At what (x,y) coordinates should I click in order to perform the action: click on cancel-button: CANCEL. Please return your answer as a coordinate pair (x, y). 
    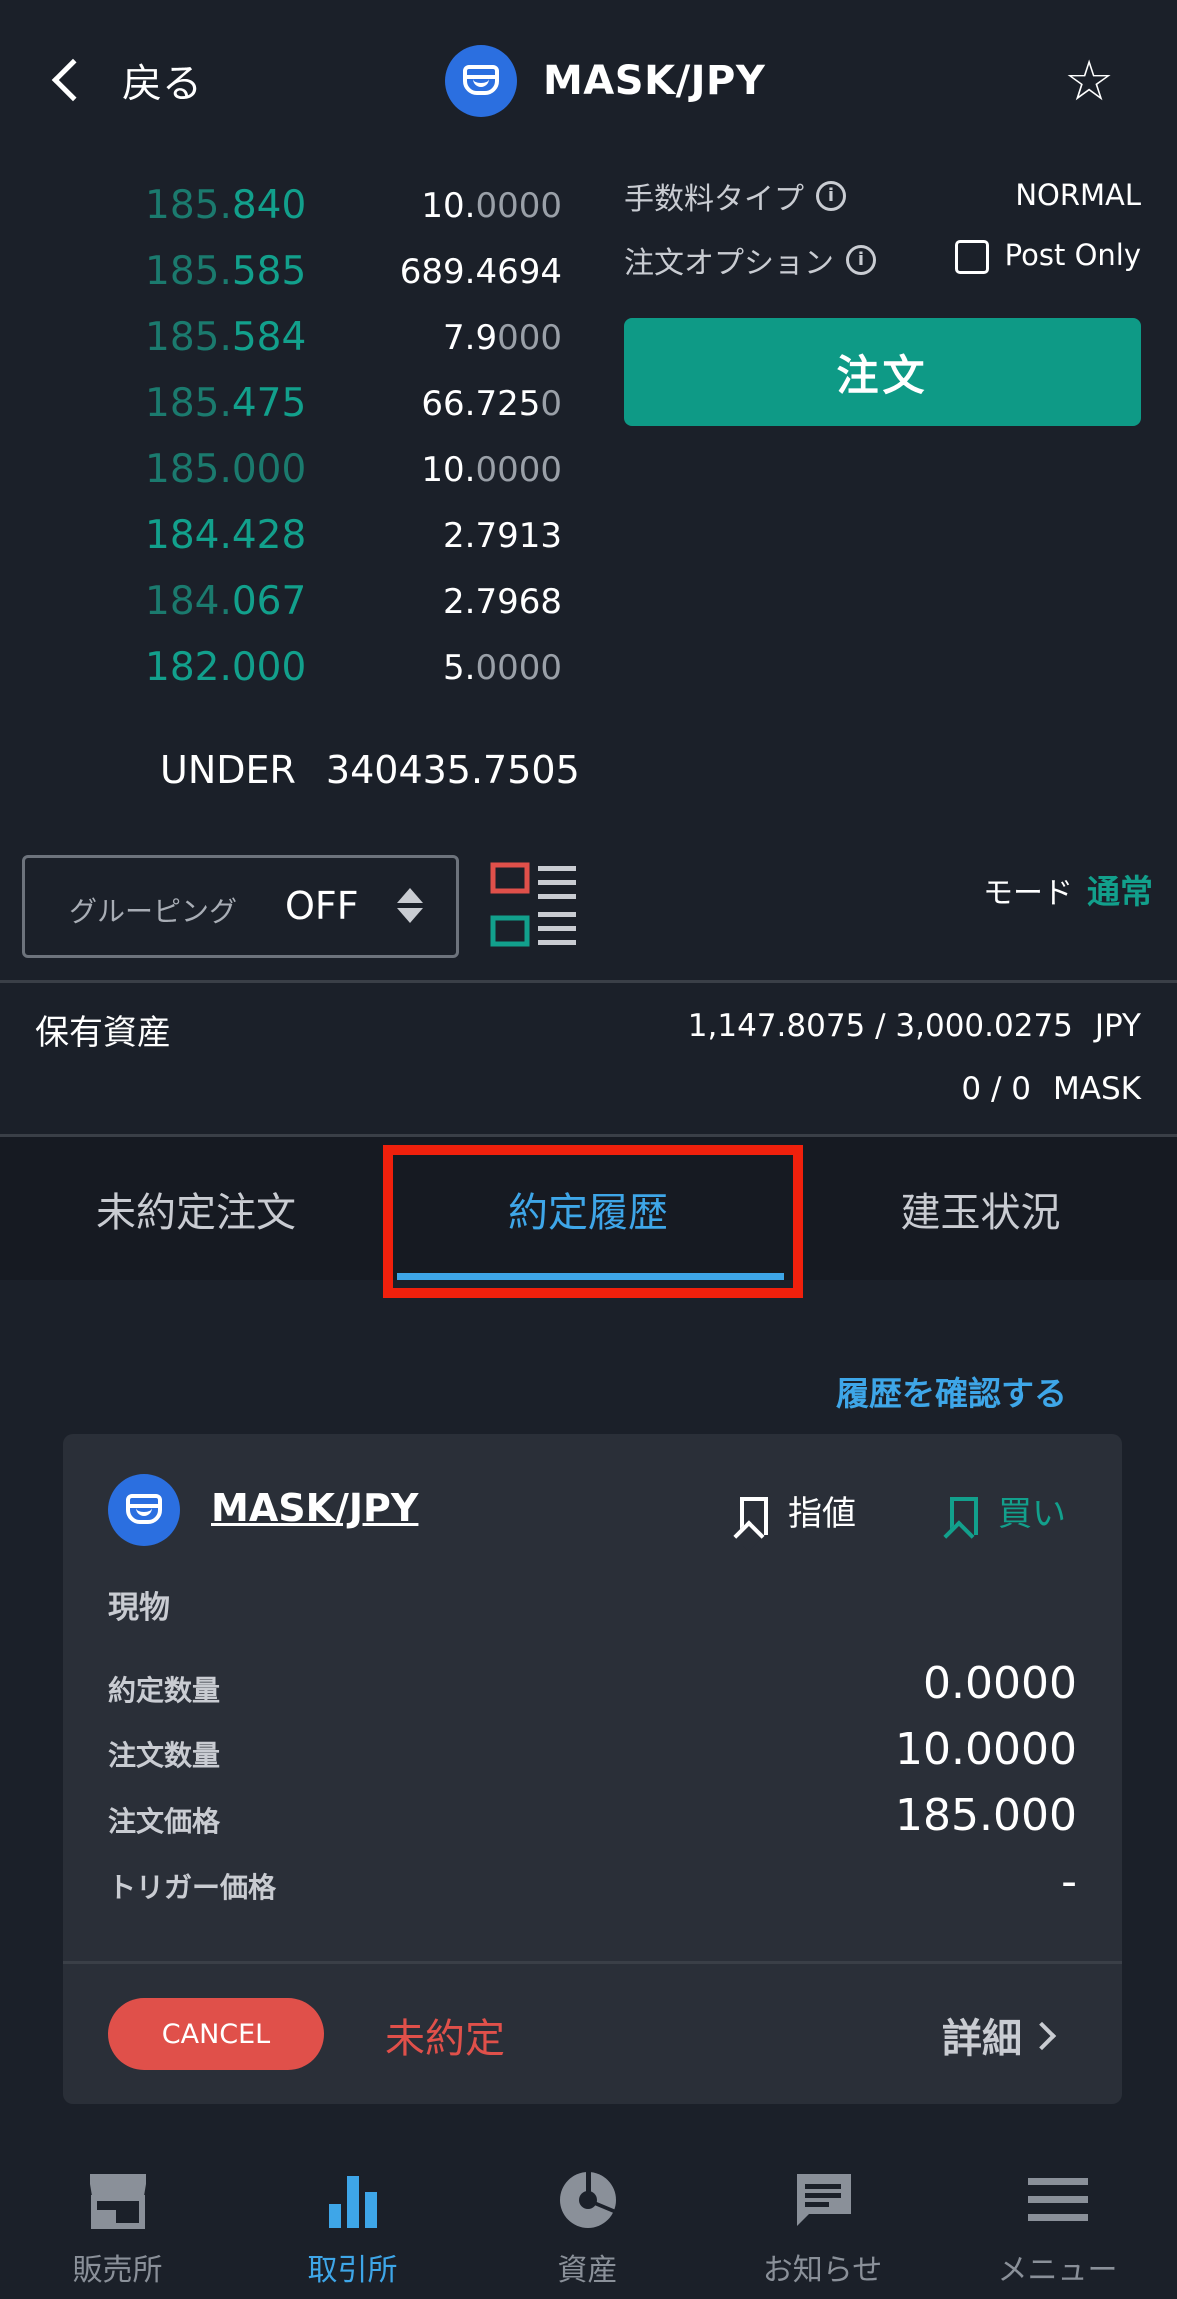
    Looking at the image, I should click on (216, 2034).